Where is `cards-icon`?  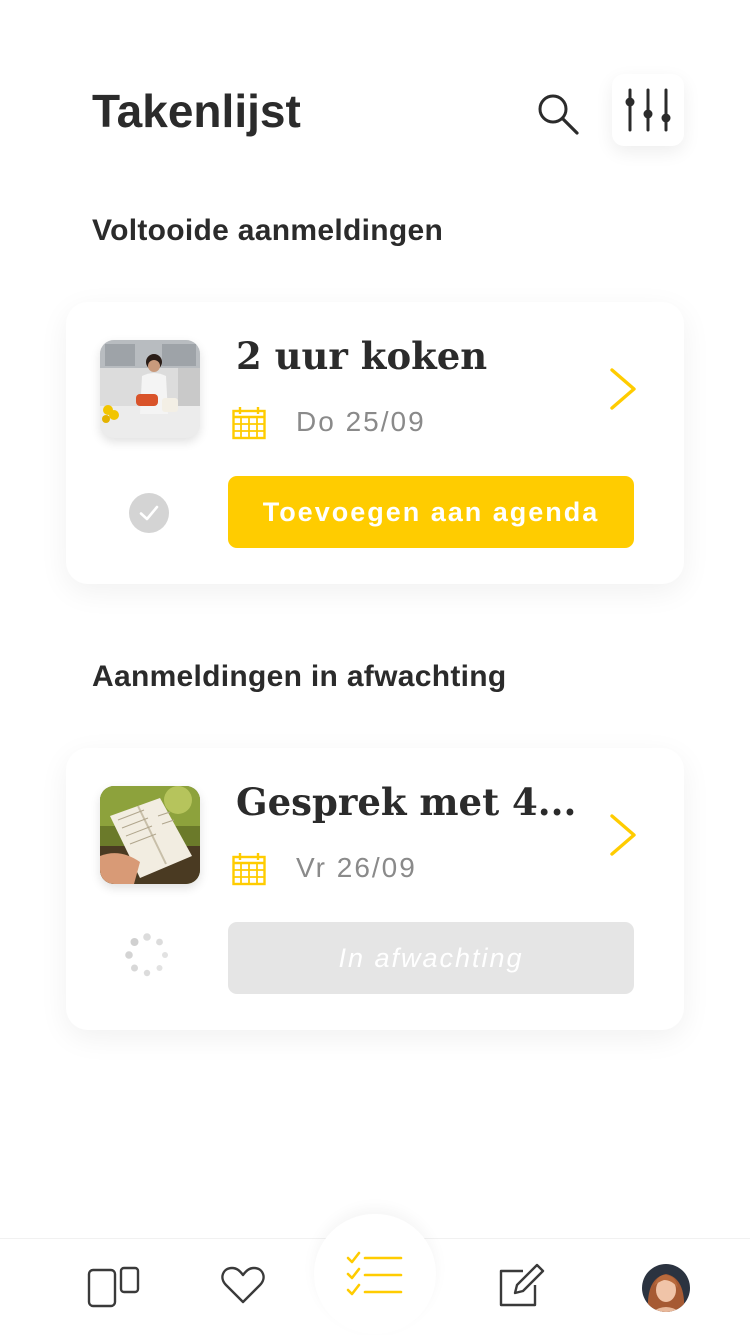
cards-icon is located at coordinates (113, 1287).